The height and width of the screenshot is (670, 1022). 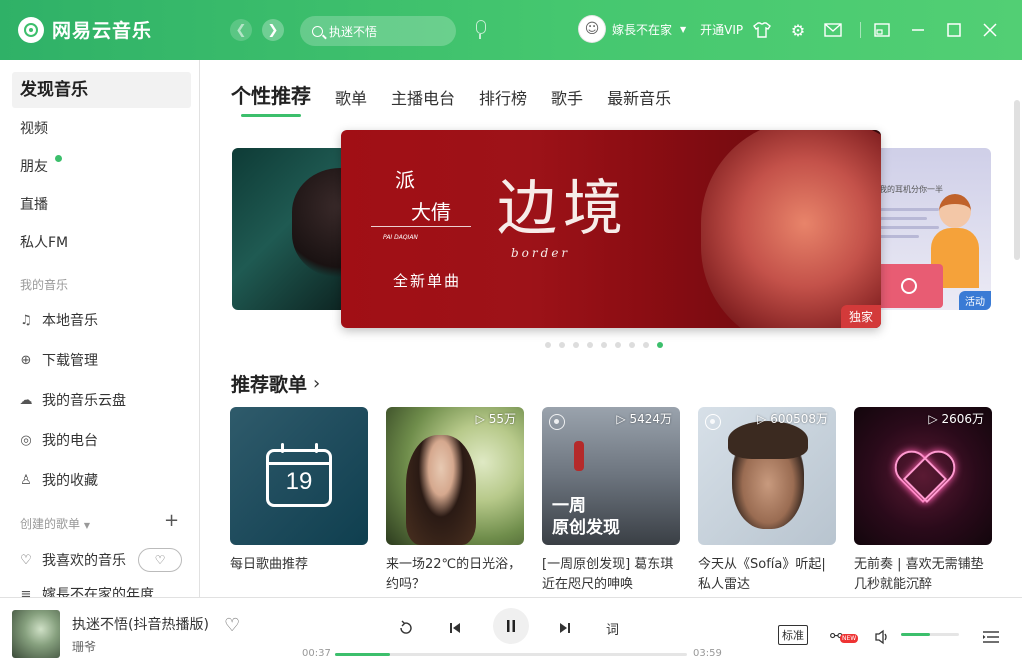 What do you see at coordinates (101, 90) in the screenshot?
I see `sidebar-item-discover: 发现音乐` at bounding box center [101, 90].